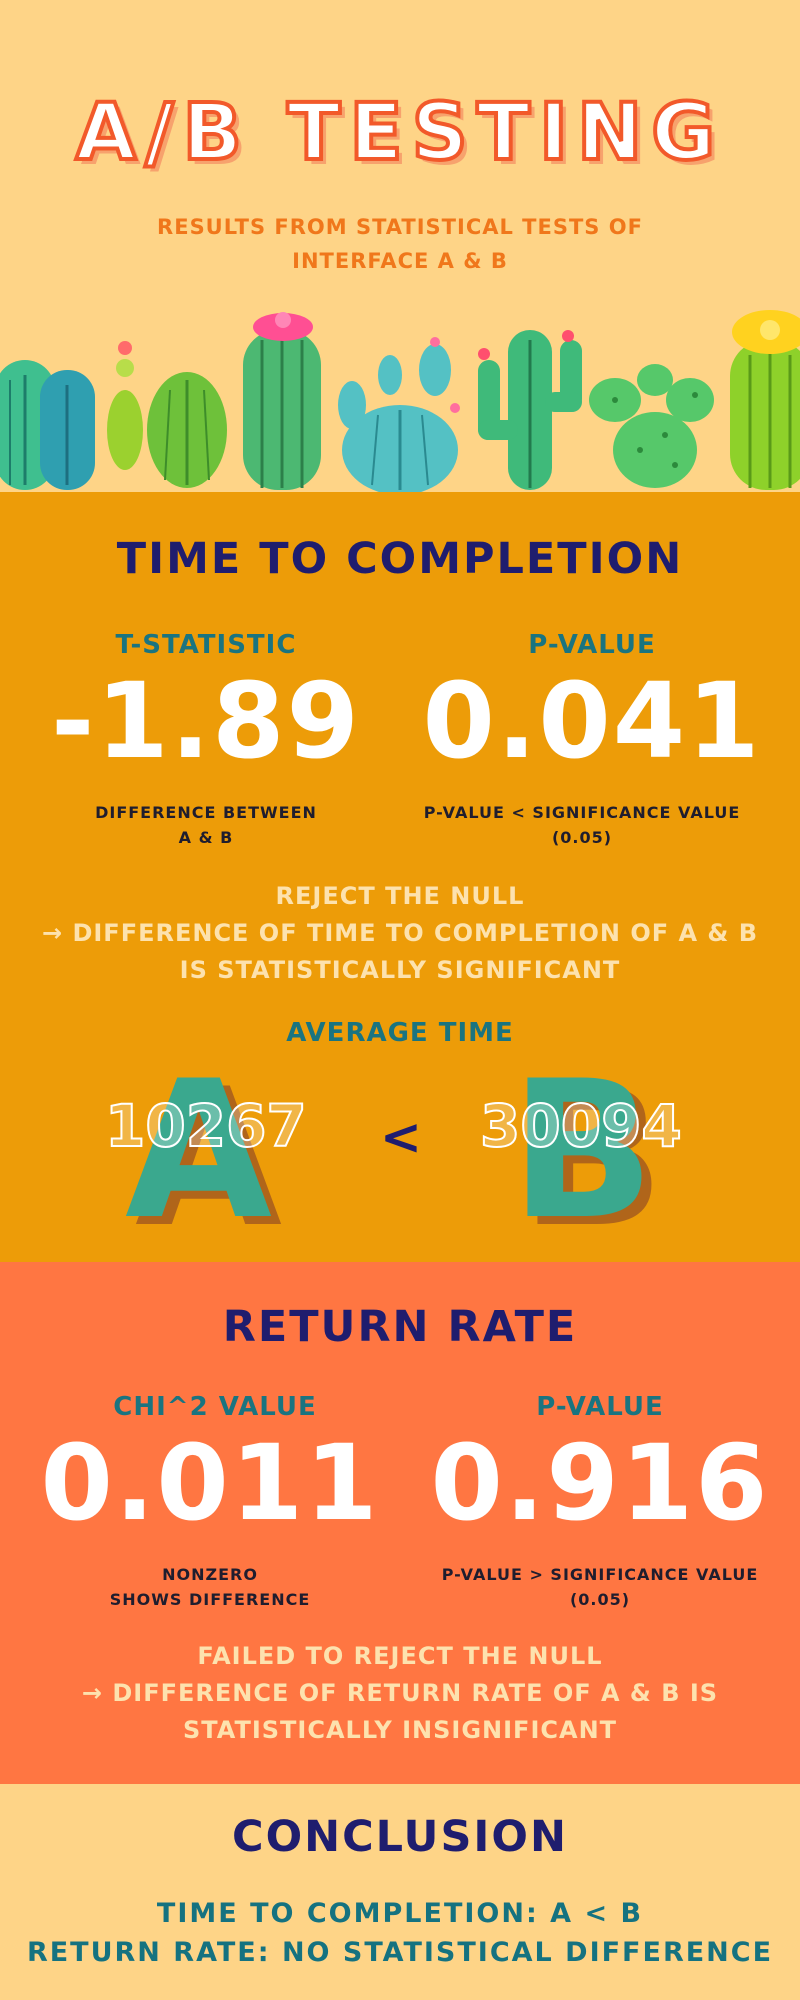  I want to click on t-statistic-value: -1.89, so click(206, 721).